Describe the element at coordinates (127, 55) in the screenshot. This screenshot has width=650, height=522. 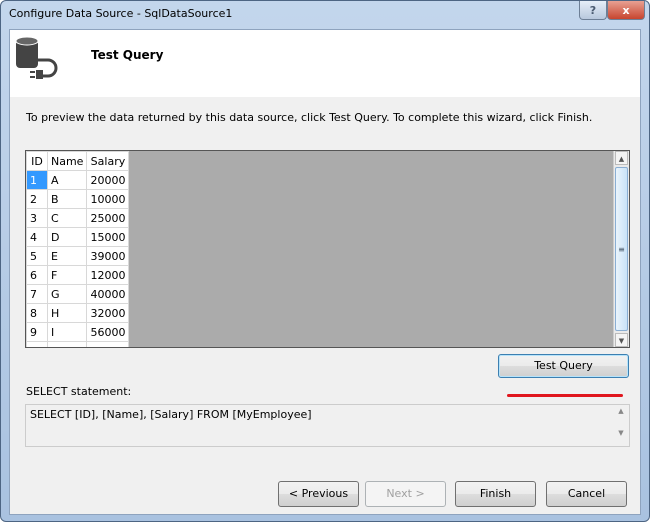
I see `page-title: Test Query` at that location.